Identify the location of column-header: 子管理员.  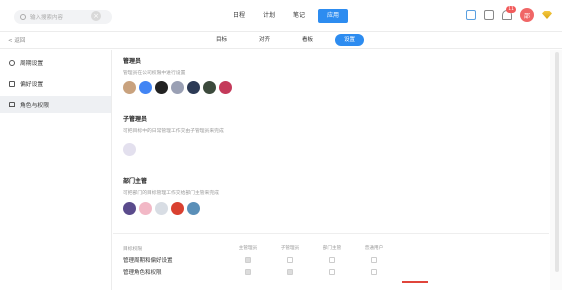
(290, 248).